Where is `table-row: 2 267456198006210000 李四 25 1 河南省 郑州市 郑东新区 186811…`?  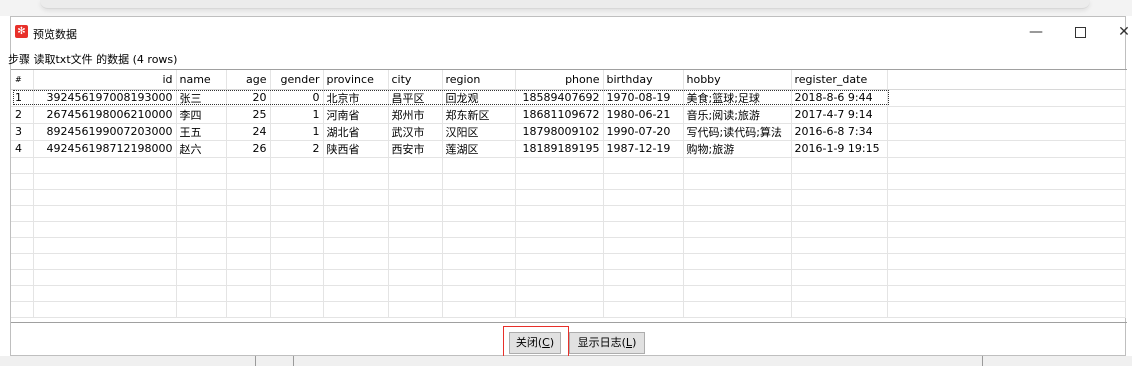
table-row: 2 267456198006210000 李四 25 1 河南省 郑州市 郑东新区 186811… is located at coordinates (568, 115).